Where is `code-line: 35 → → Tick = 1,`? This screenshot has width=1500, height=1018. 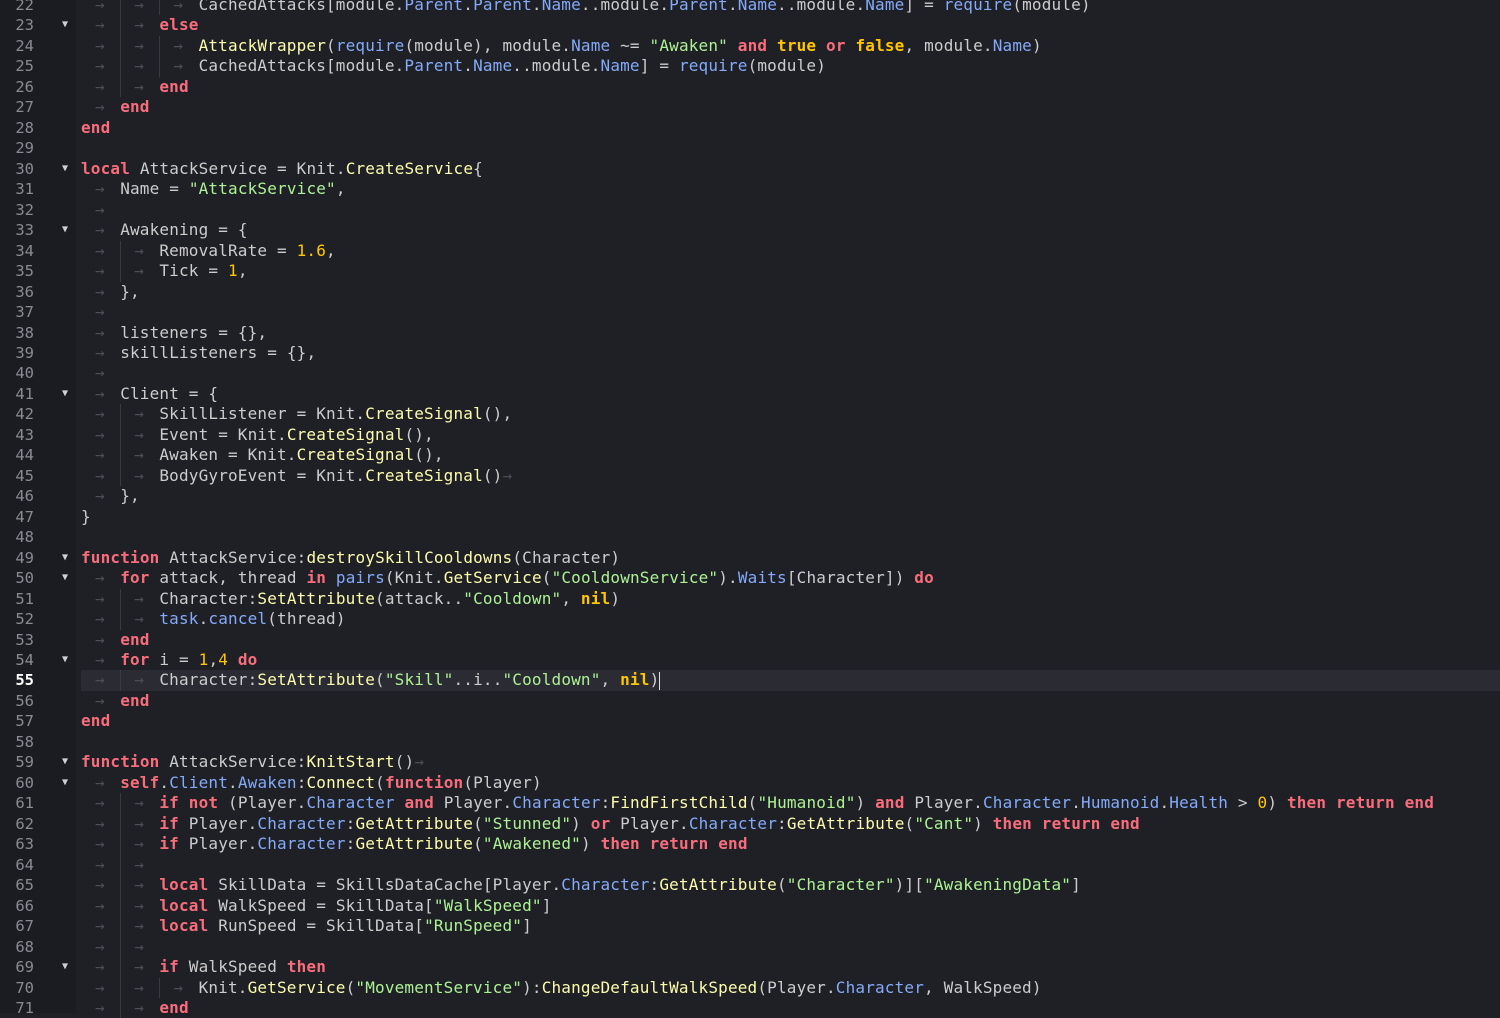 code-line: 35 → → Tick = 1, is located at coordinates (750, 271).